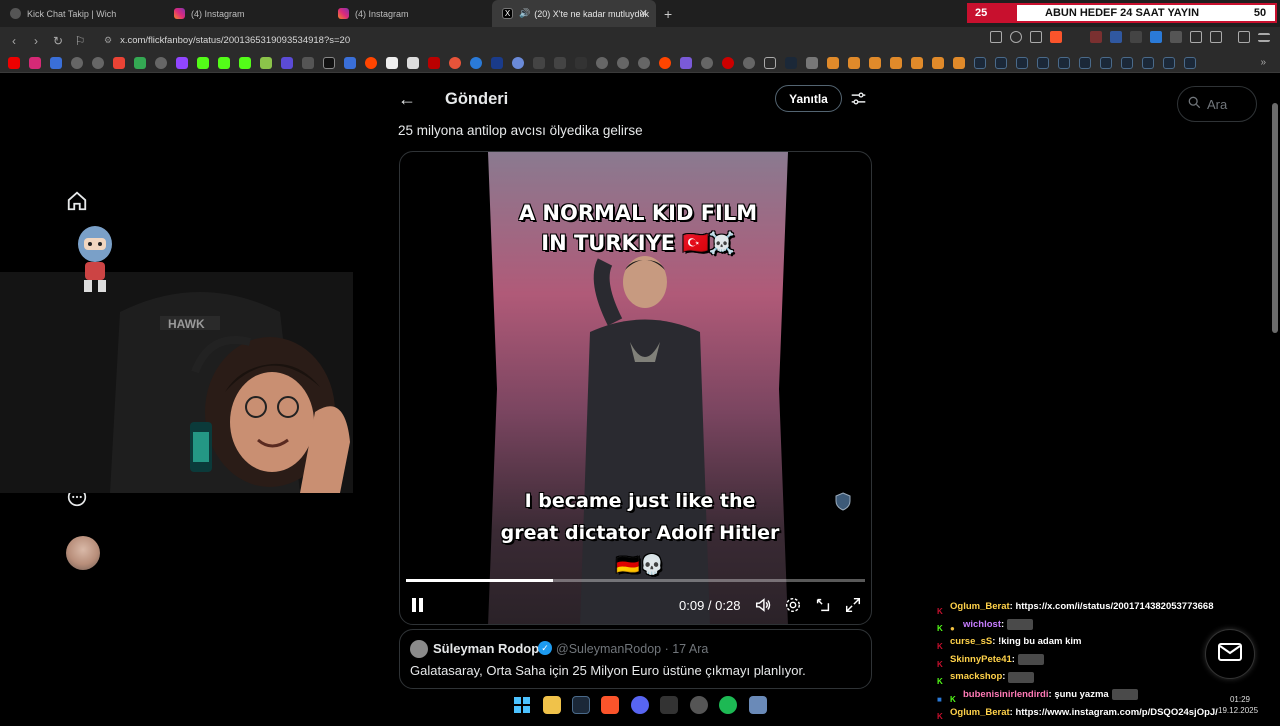 The image size is (1280, 726). What do you see at coordinates (35, 63) in the screenshot?
I see `bookmark-instagram-icon` at bounding box center [35, 63].